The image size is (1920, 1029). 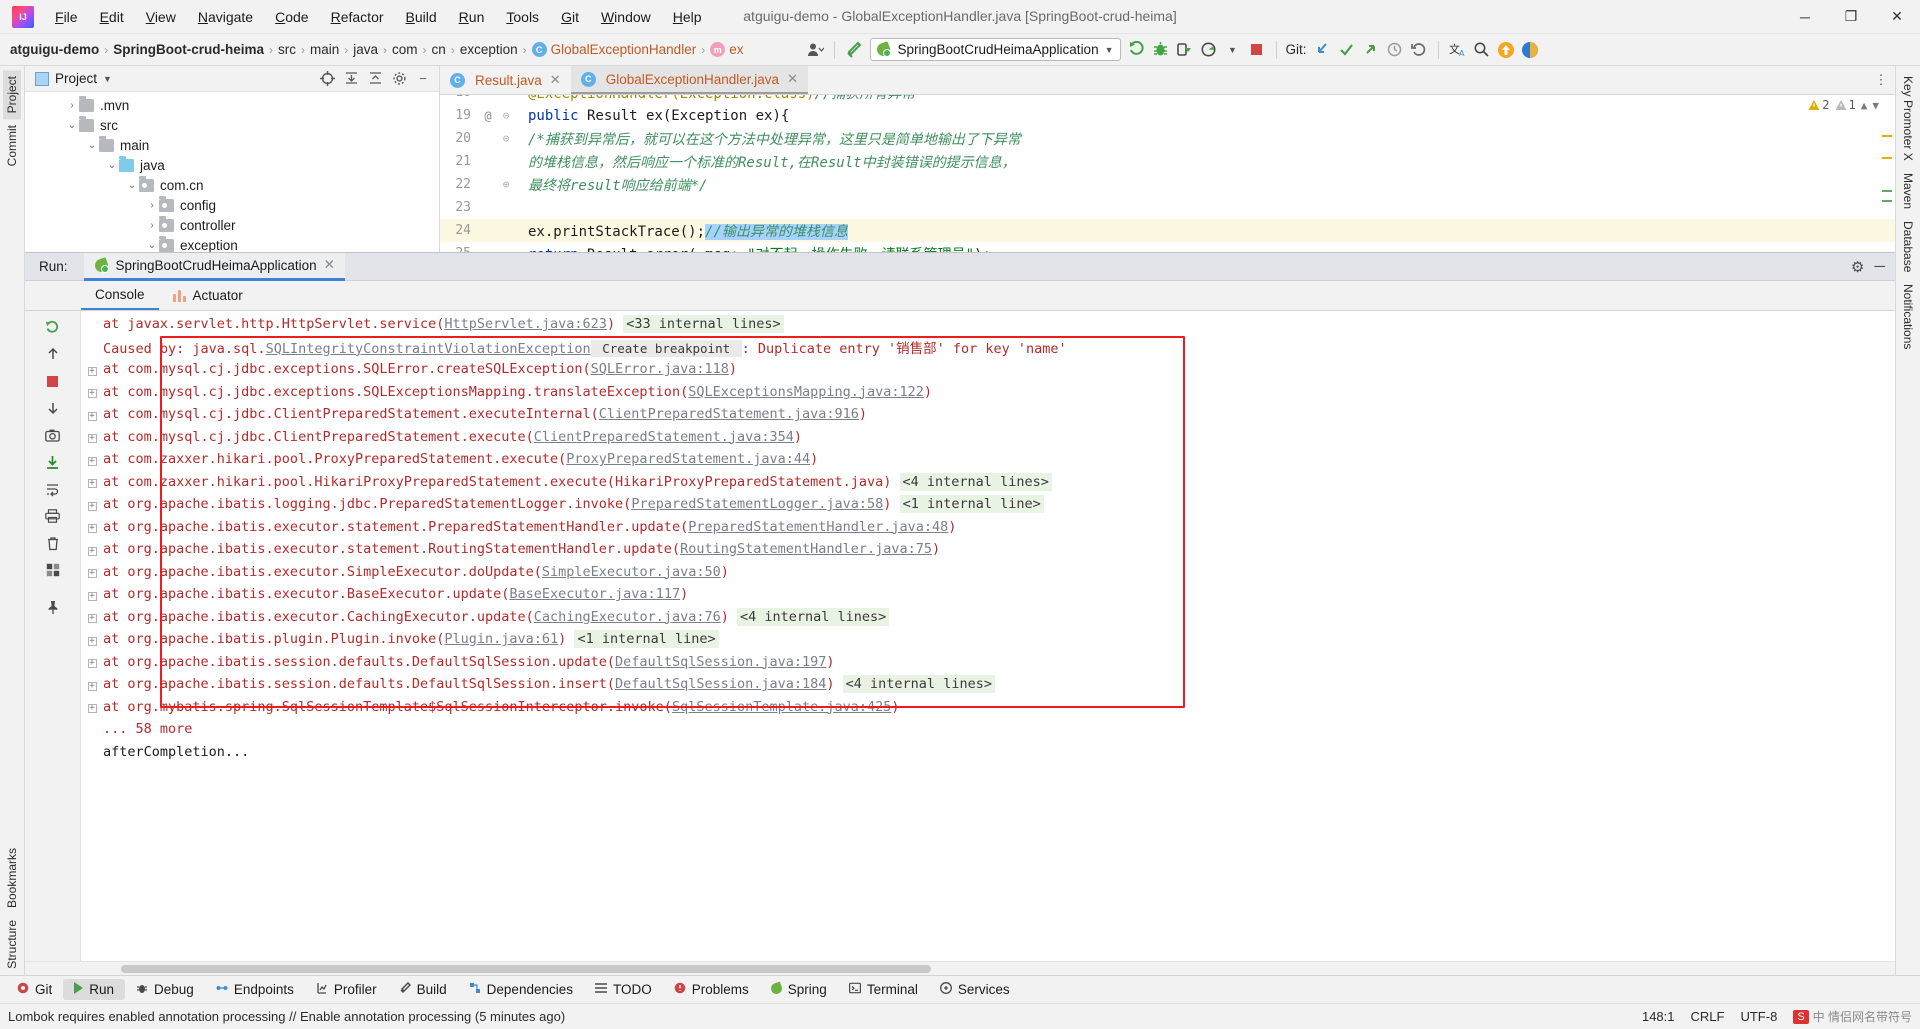 I want to click on tree-node-config: › config, so click(x=232, y=205).